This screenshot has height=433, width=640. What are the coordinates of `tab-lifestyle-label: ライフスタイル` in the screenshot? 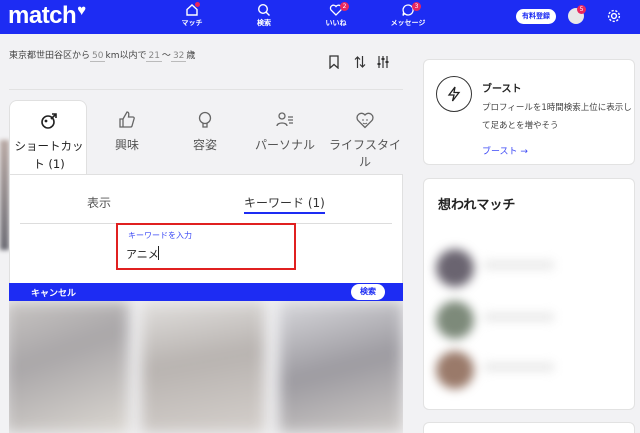 It's located at (364, 153).